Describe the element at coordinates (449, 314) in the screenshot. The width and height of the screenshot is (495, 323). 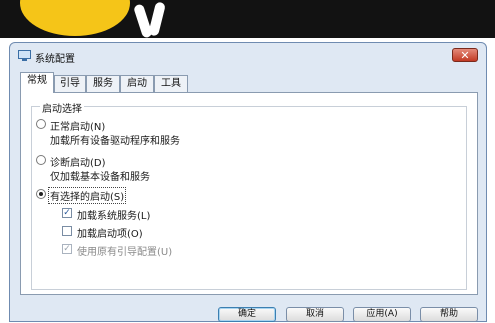
I see `help-button: 帮助` at that location.